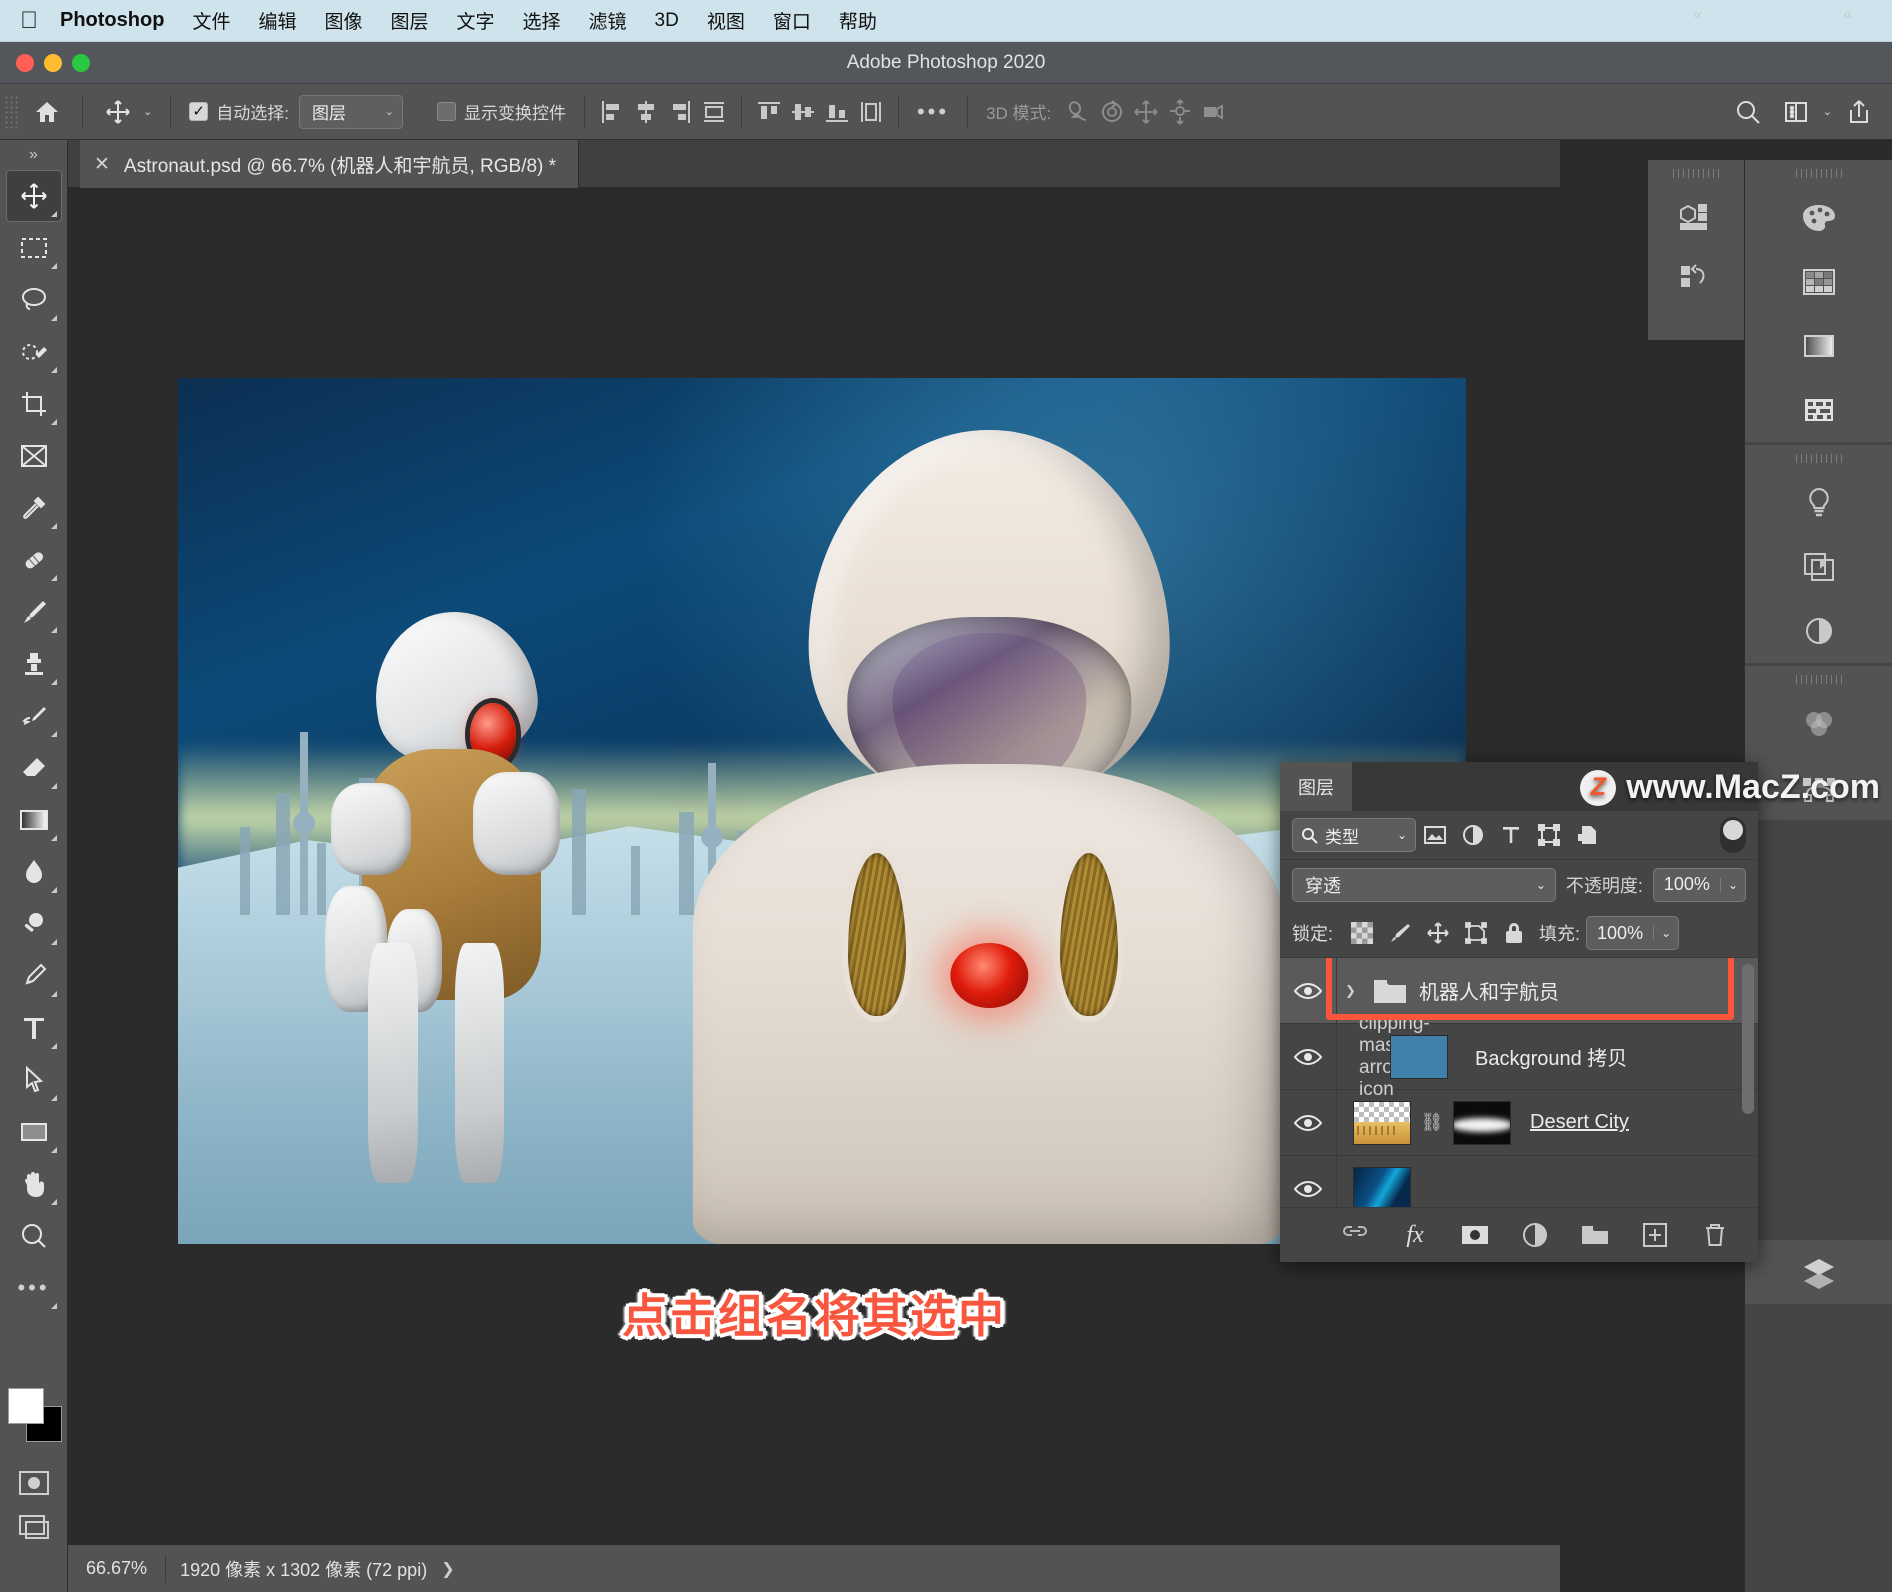 This screenshot has height=1592, width=1892. What do you see at coordinates (612, 112) in the screenshot?
I see `align-left-edges-icon` at bounding box center [612, 112].